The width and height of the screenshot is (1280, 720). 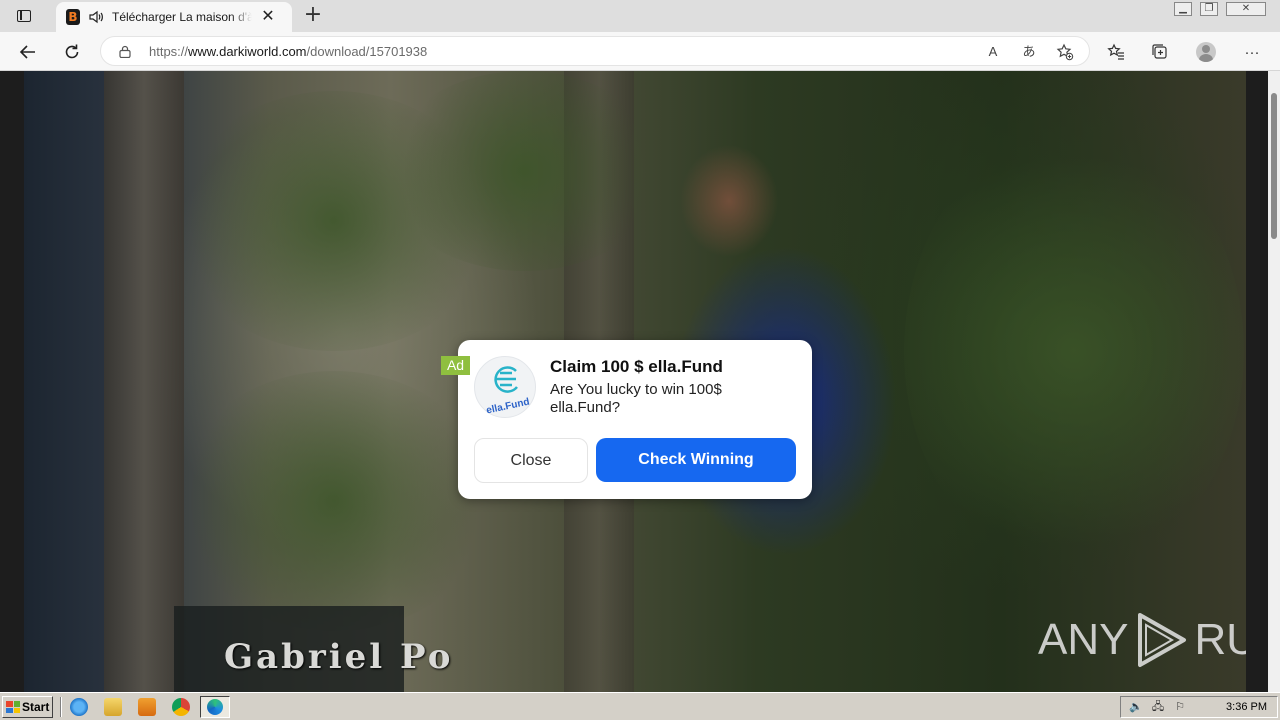 What do you see at coordinates (113, 707) in the screenshot?
I see `file-explorer-icon` at bounding box center [113, 707].